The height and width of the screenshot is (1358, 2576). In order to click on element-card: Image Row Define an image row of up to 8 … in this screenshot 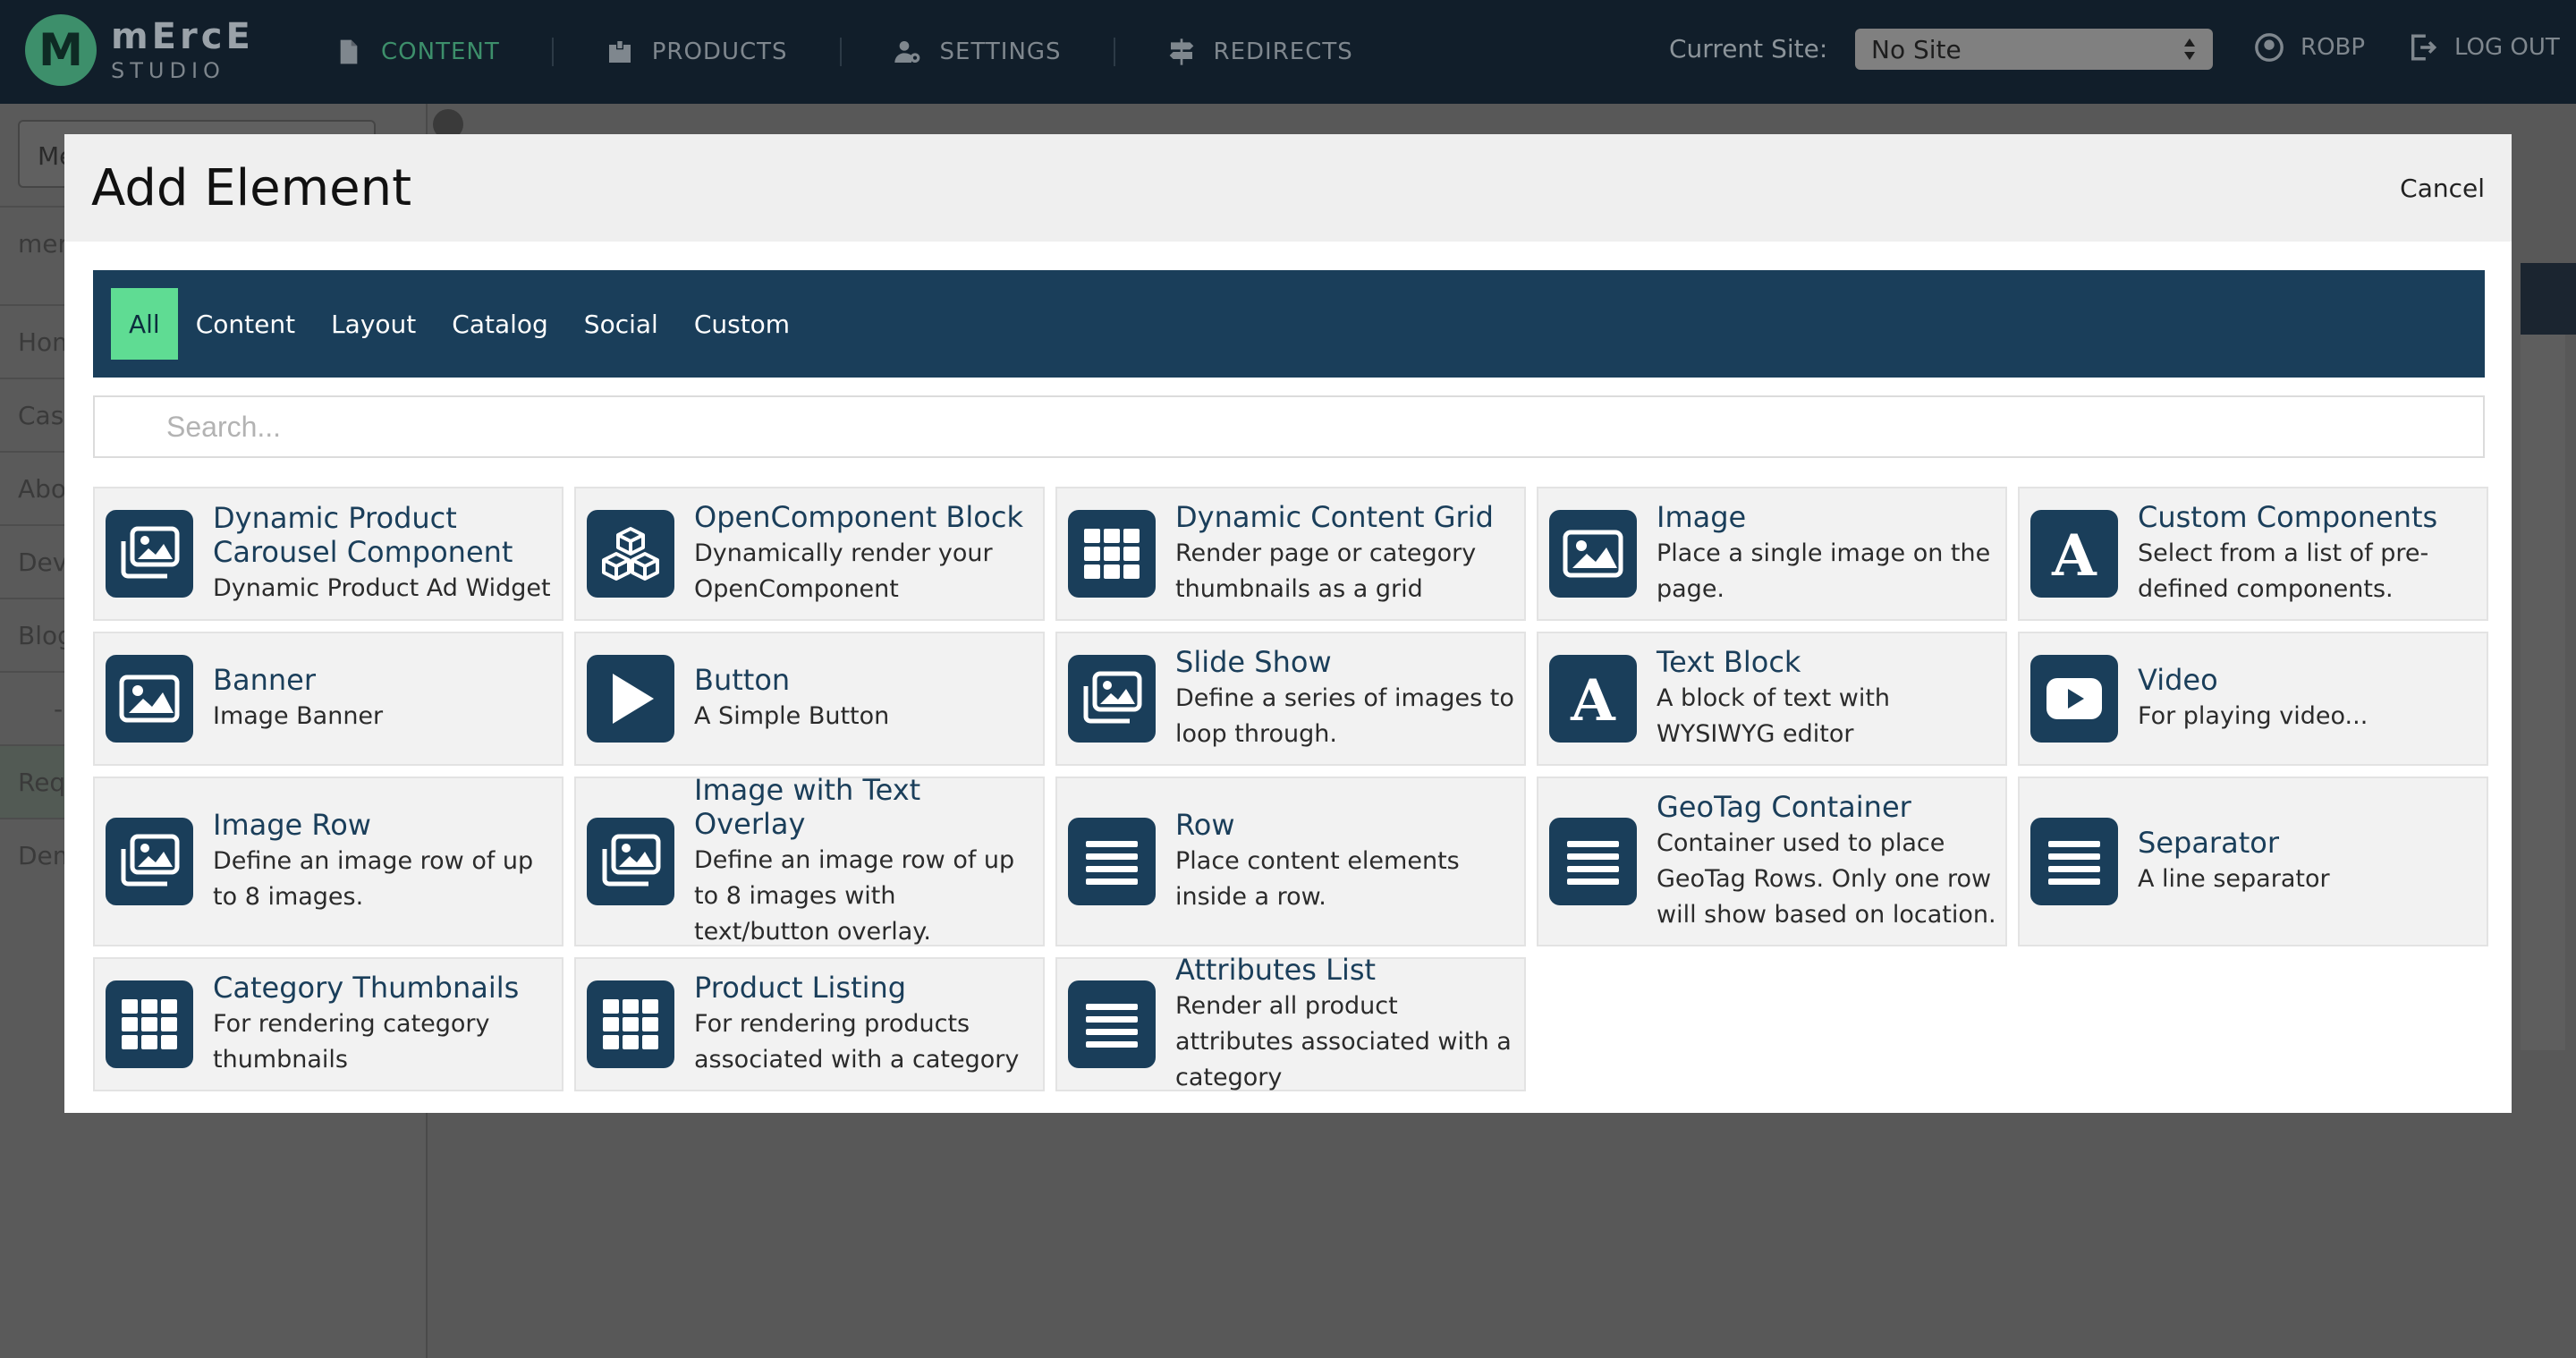, I will do `click(328, 861)`.